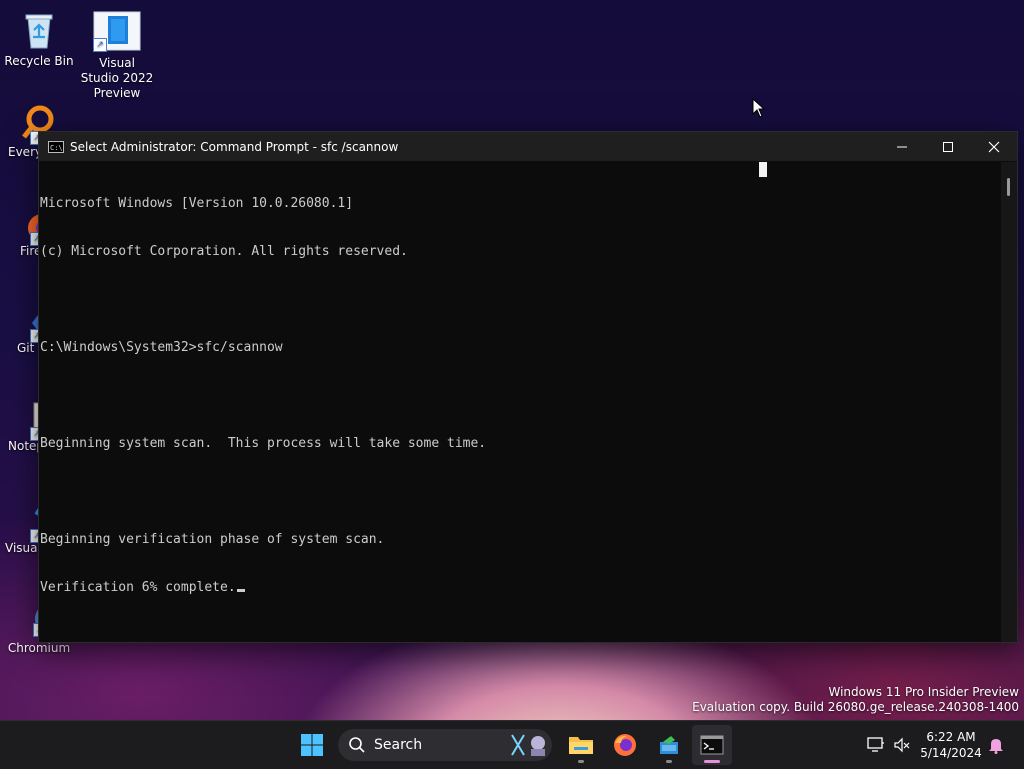  What do you see at coordinates (117, 78) in the screenshot?
I see `desktop-icon-label: Visual Studio 2022 Preview` at bounding box center [117, 78].